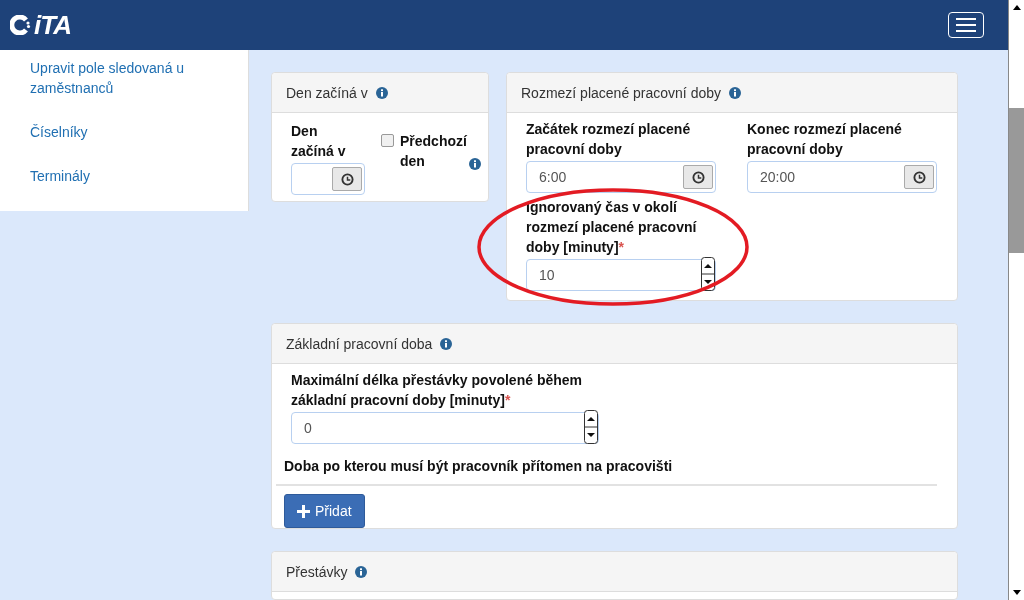 The image size is (1024, 600). What do you see at coordinates (842, 177) in the screenshot?
I see `time-field: 20:00` at bounding box center [842, 177].